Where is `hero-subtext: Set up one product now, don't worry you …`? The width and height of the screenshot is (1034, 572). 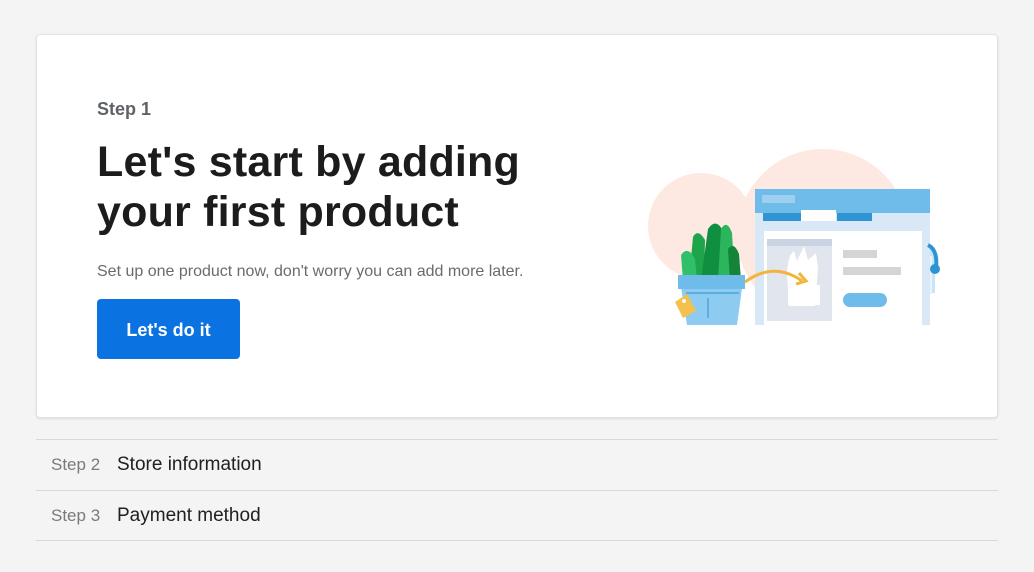
hero-subtext: Set up one product now, don't worry you … is located at coordinates (310, 271).